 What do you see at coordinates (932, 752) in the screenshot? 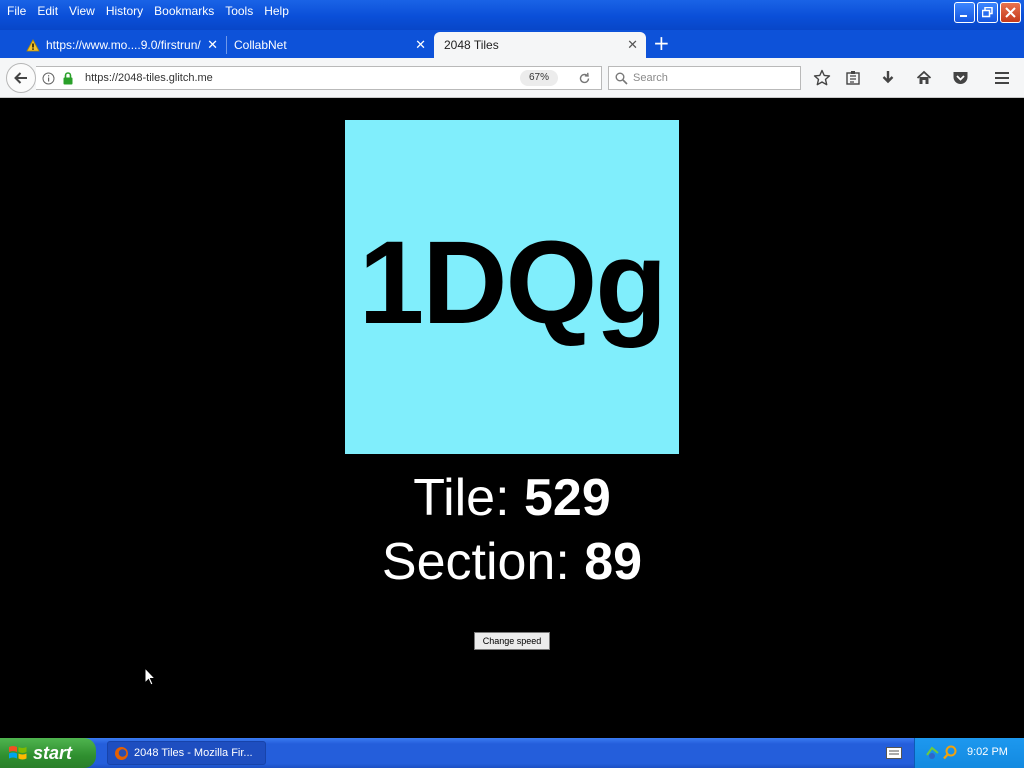
I see `network-icon` at bounding box center [932, 752].